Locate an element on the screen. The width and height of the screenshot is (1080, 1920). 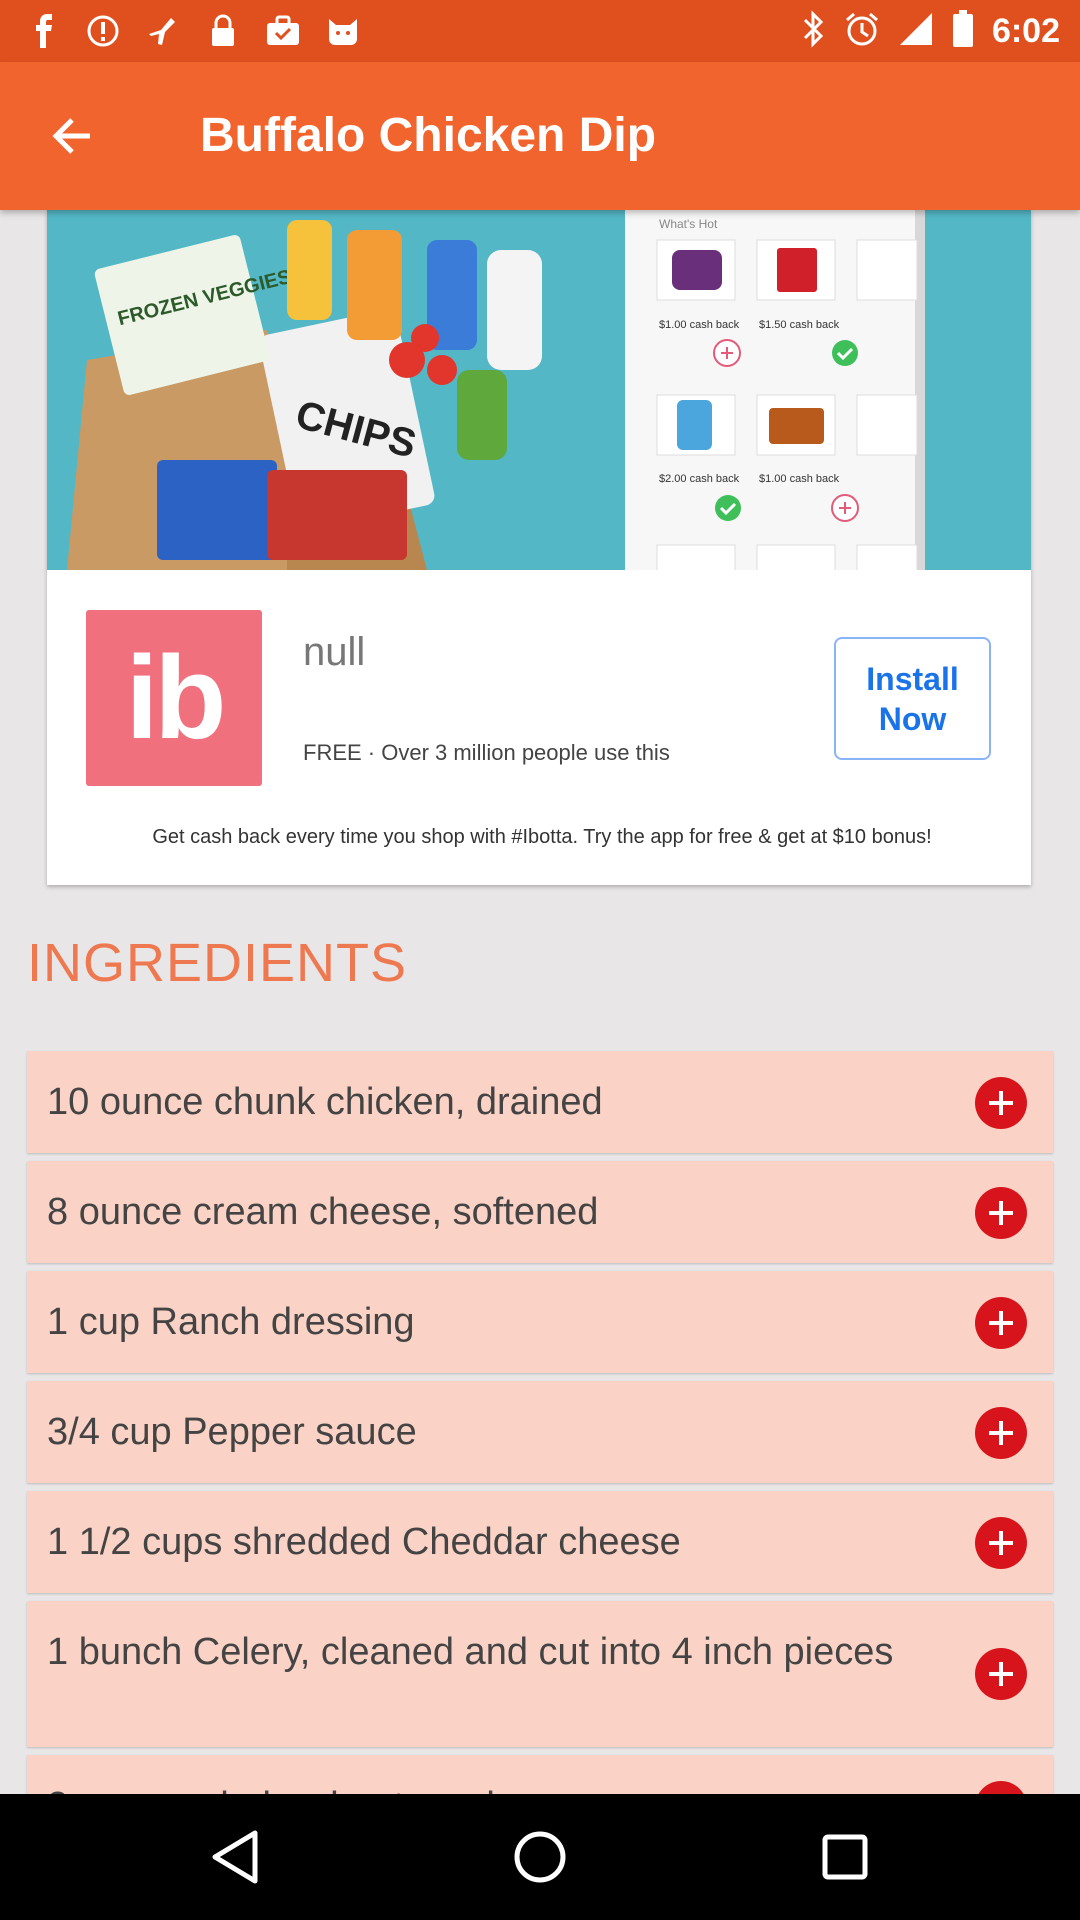
app-bar: Buffalo Chicken Dip is located at coordinates (540, 136).